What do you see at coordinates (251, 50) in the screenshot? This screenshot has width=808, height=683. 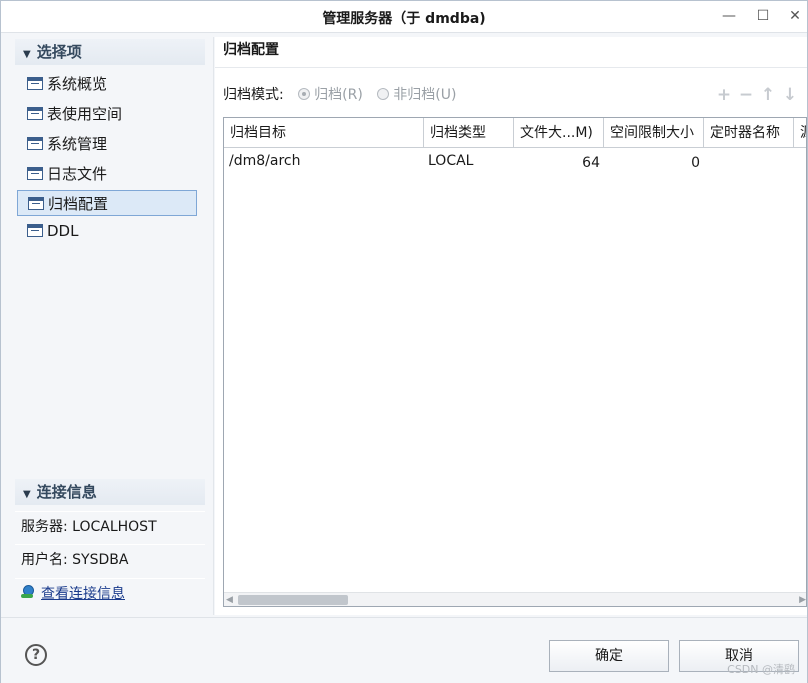 I see `page-title: 归档配置` at bounding box center [251, 50].